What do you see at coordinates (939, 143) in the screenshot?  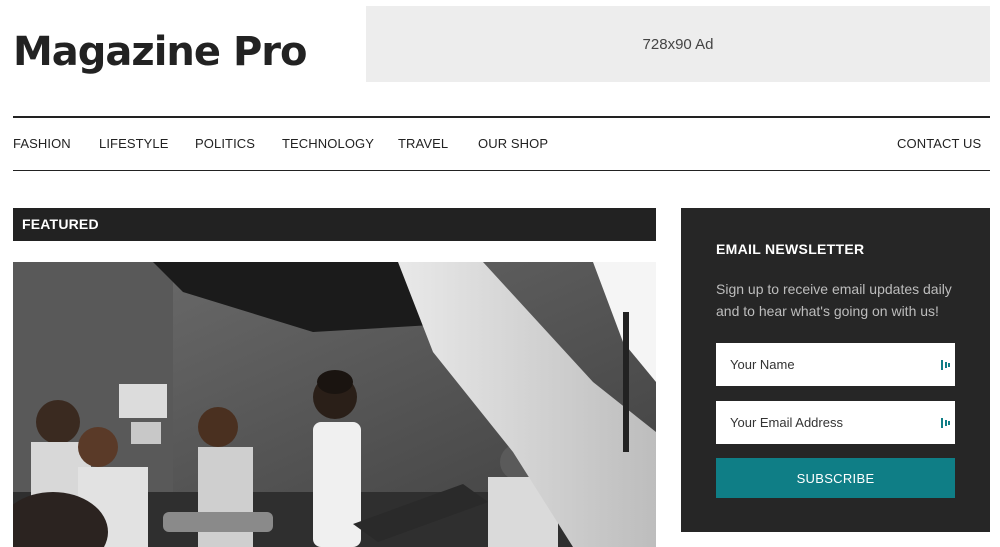 I see `nav-item-contact-us: CONTACT US` at bounding box center [939, 143].